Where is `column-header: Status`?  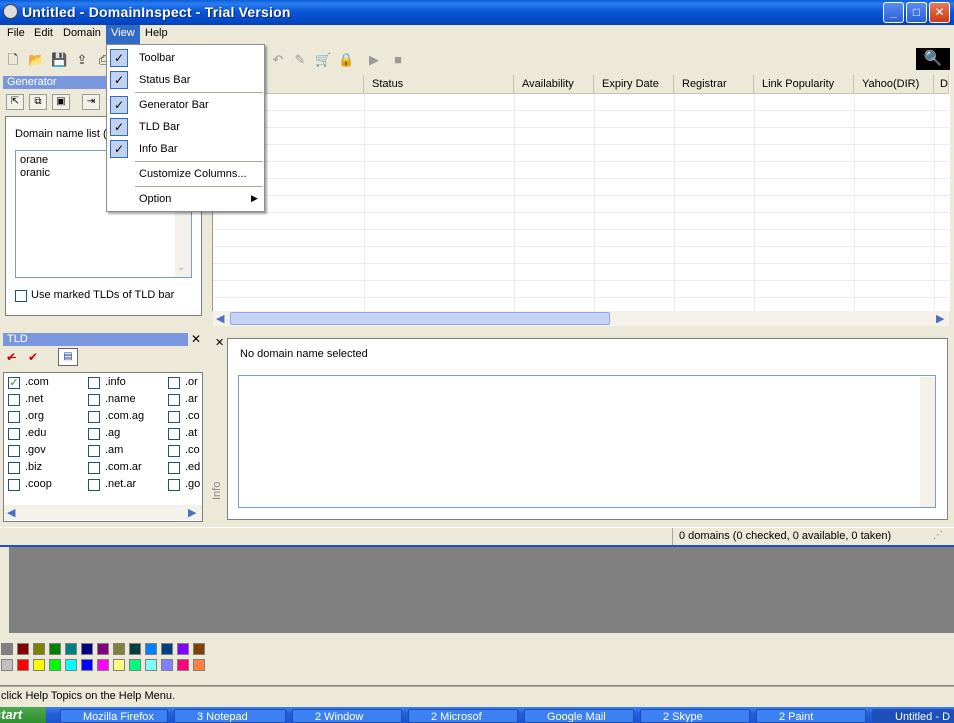 column-header: Status is located at coordinates (439, 84).